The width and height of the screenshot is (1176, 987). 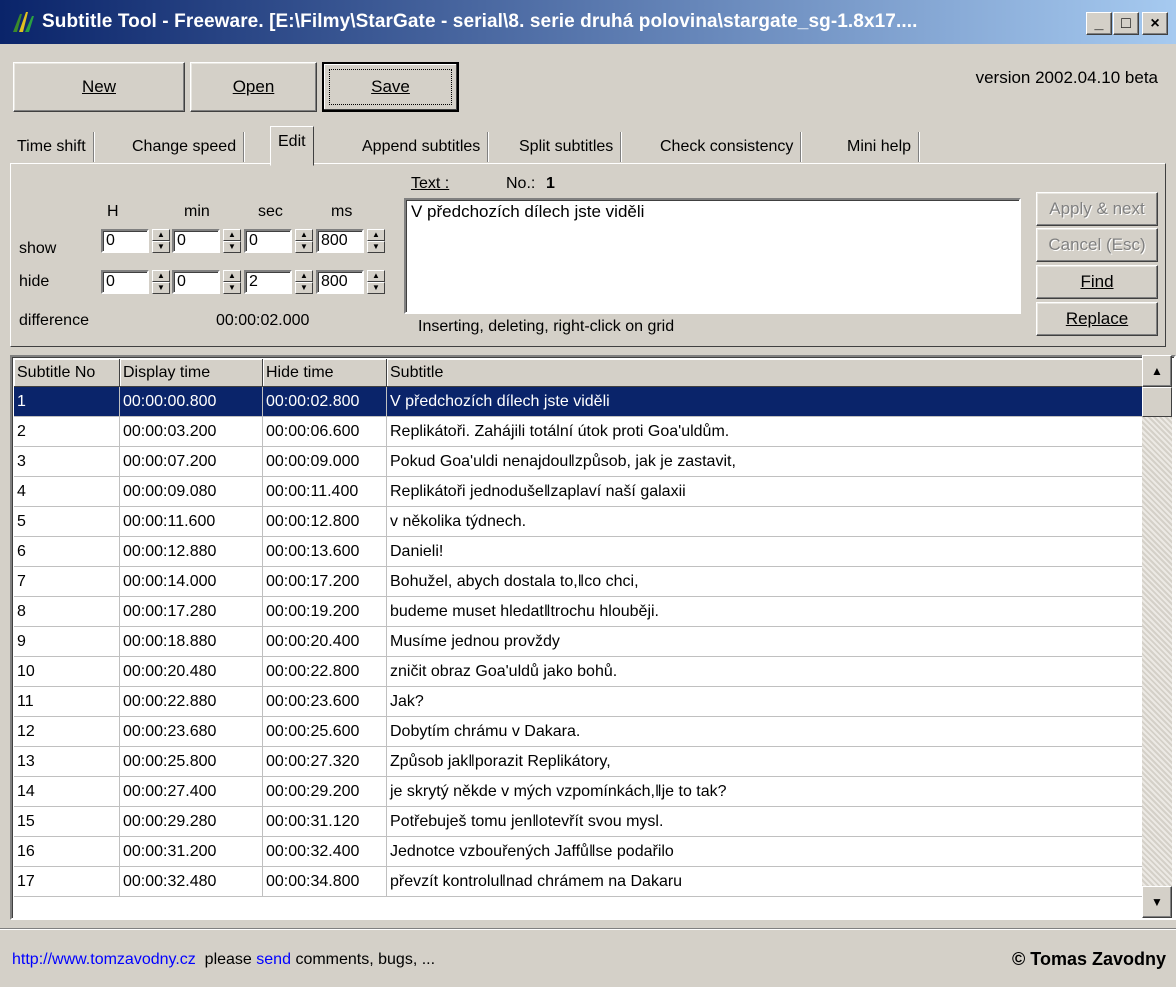 I want to click on show-ms-input: 800, so click(x=340, y=241).